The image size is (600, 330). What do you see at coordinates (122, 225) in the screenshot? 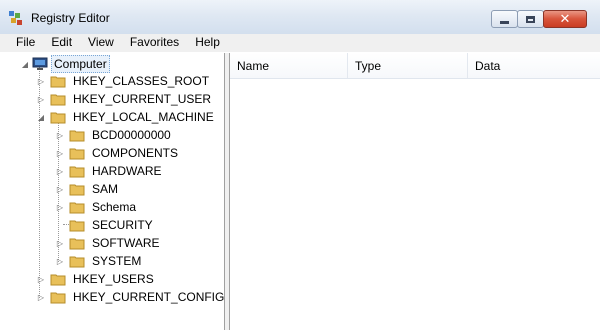
I see `tree-item-label: SECURITY` at bounding box center [122, 225].